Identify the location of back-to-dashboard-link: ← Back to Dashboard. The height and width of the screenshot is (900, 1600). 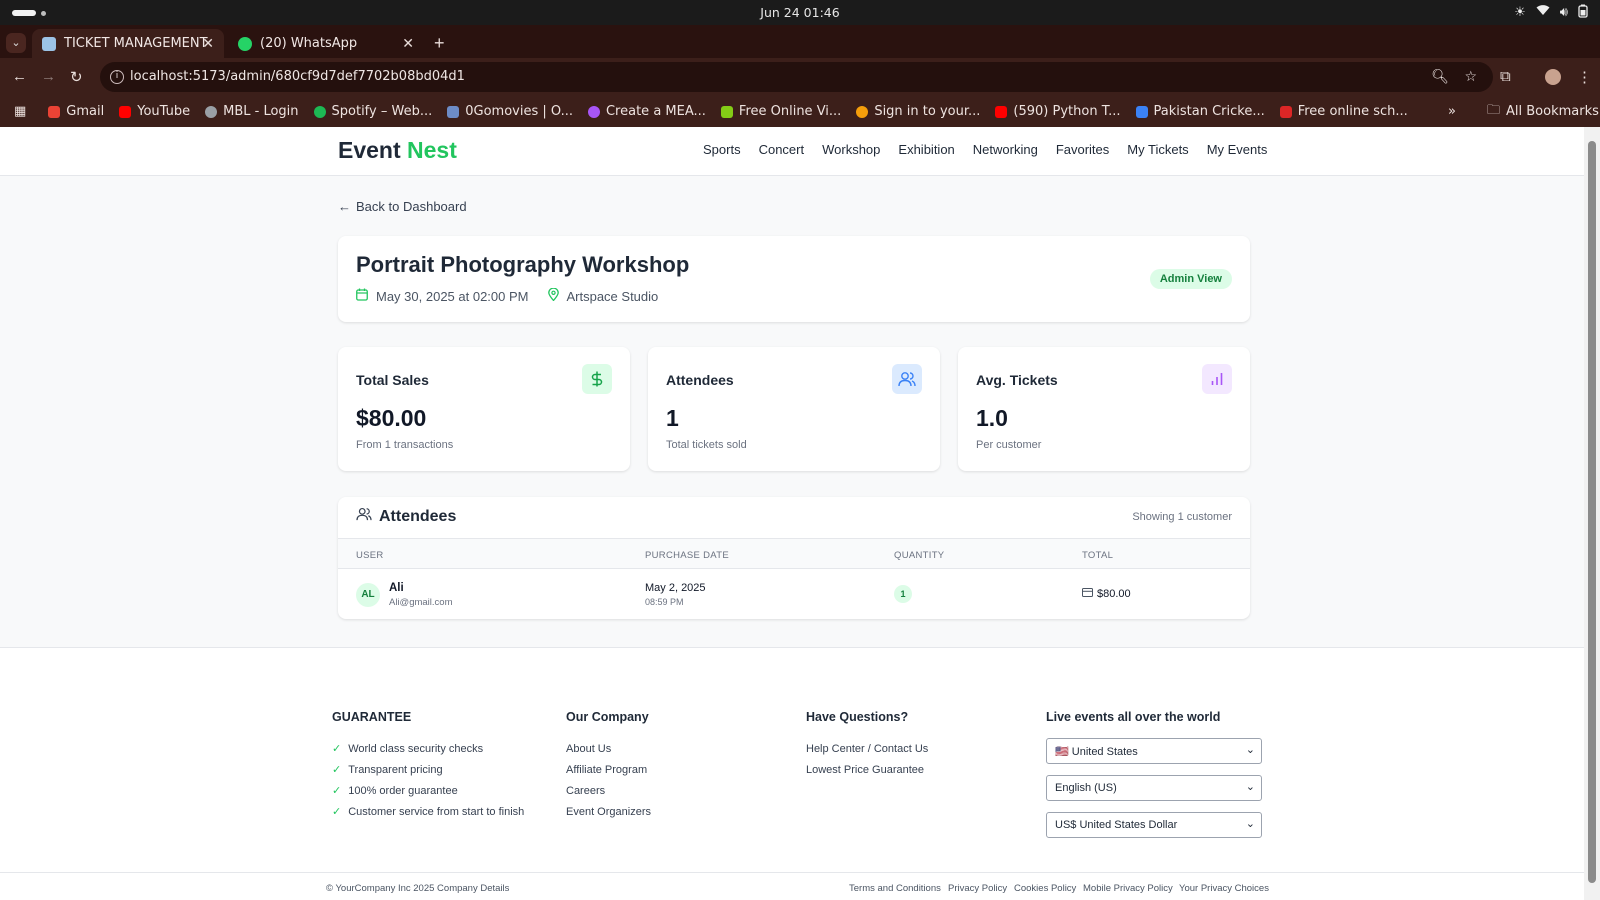
(402, 206).